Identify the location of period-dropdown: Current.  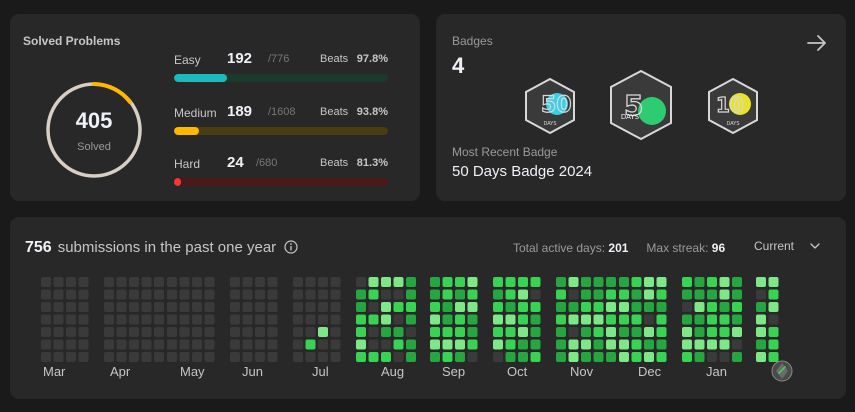
(787, 246).